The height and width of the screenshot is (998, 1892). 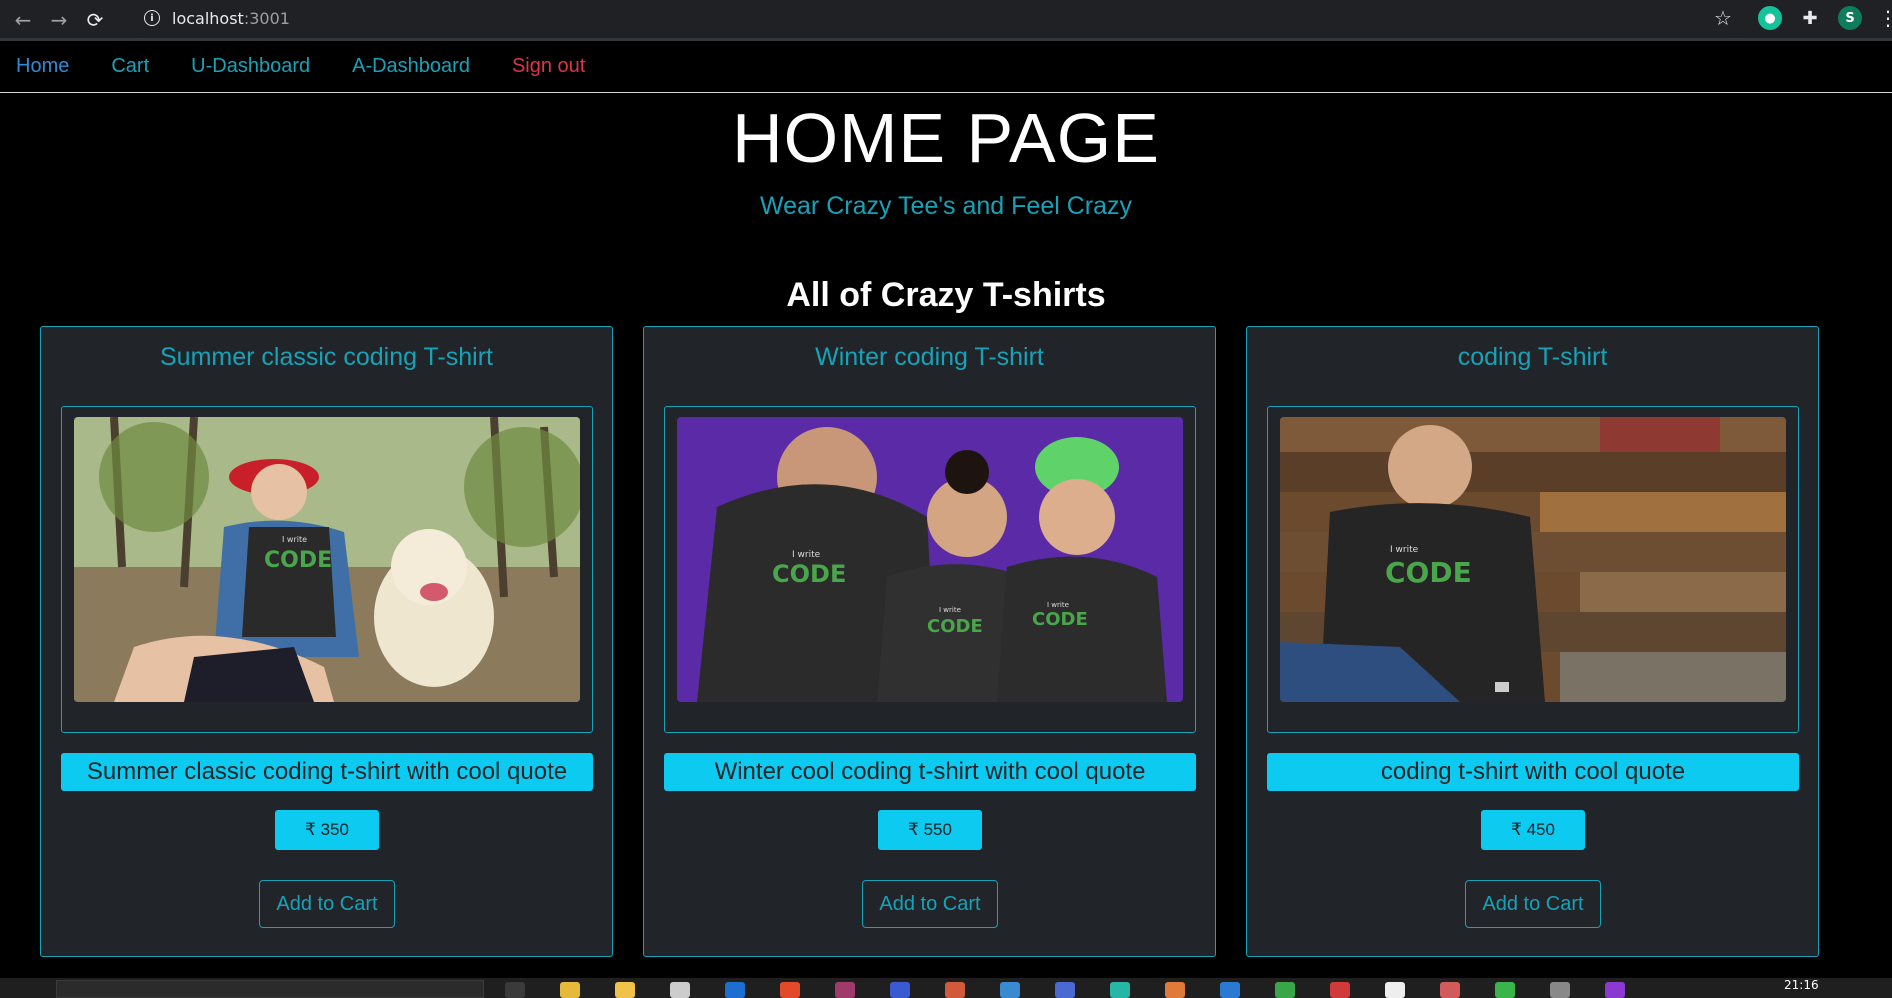 What do you see at coordinates (625, 990) in the screenshot?
I see `folder-icon` at bounding box center [625, 990].